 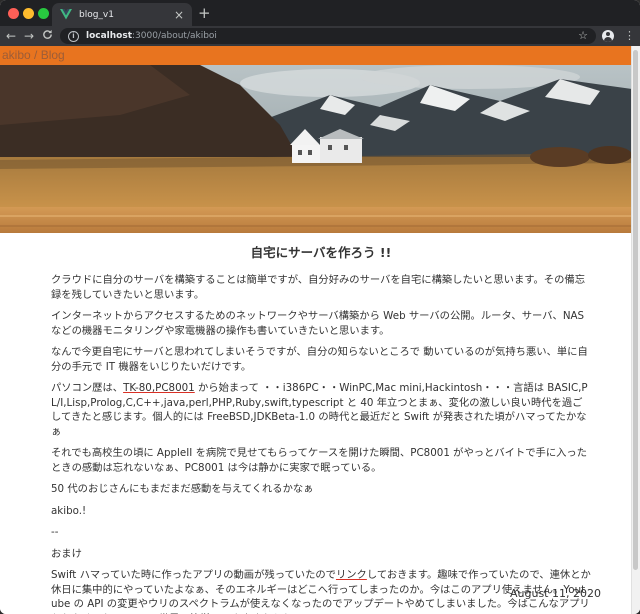 What do you see at coordinates (321, 252) in the screenshot?
I see `post-title: 自宅にサーバを作ろう !!` at bounding box center [321, 252].